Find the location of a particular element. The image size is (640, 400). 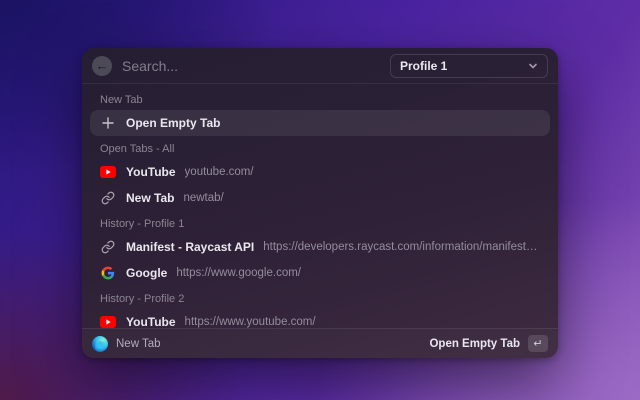

primary-action-label: Open Empty Tab is located at coordinates (474, 343).